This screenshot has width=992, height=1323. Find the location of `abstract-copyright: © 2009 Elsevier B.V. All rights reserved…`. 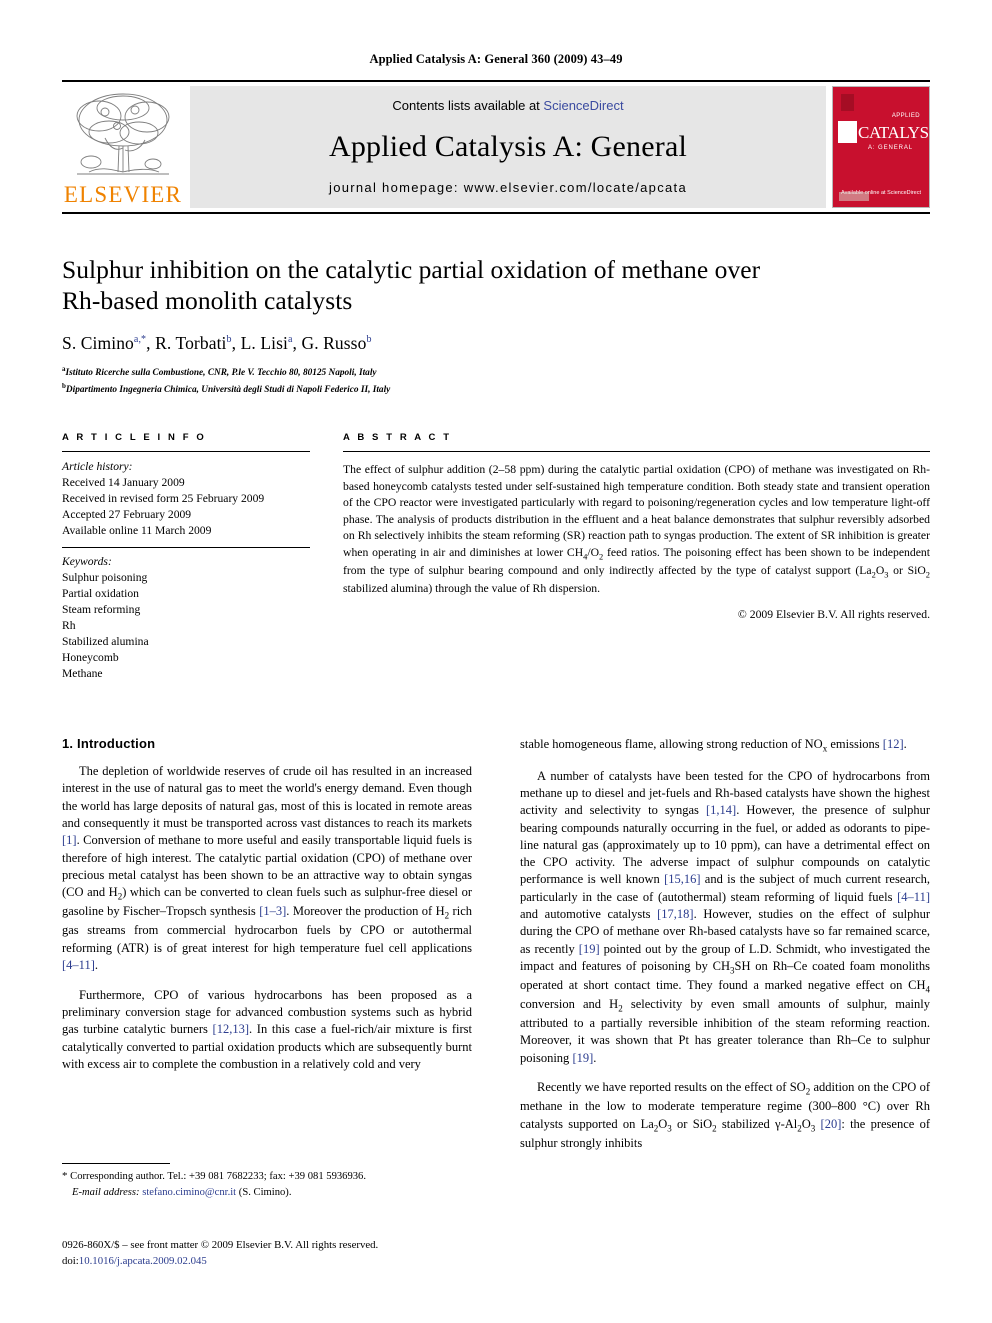

abstract-copyright: © 2009 Elsevier B.V. All rights reserved… is located at coordinates (833, 615).